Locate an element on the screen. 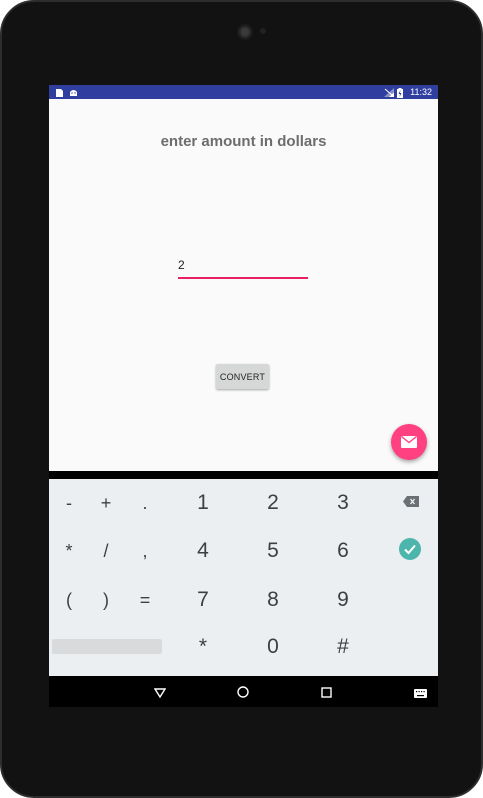 The height and width of the screenshot is (798, 483). key-9: 9 is located at coordinates (343, 600).